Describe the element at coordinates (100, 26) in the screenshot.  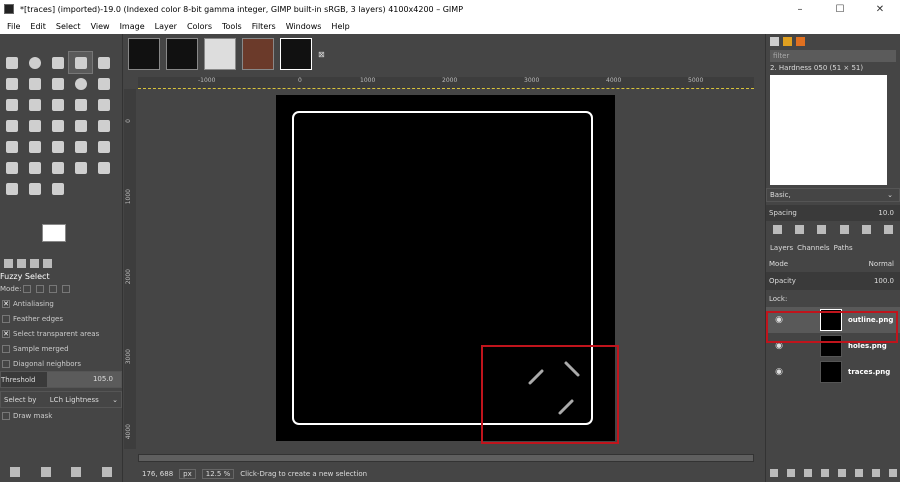
I see `menu-view: View` at that location.